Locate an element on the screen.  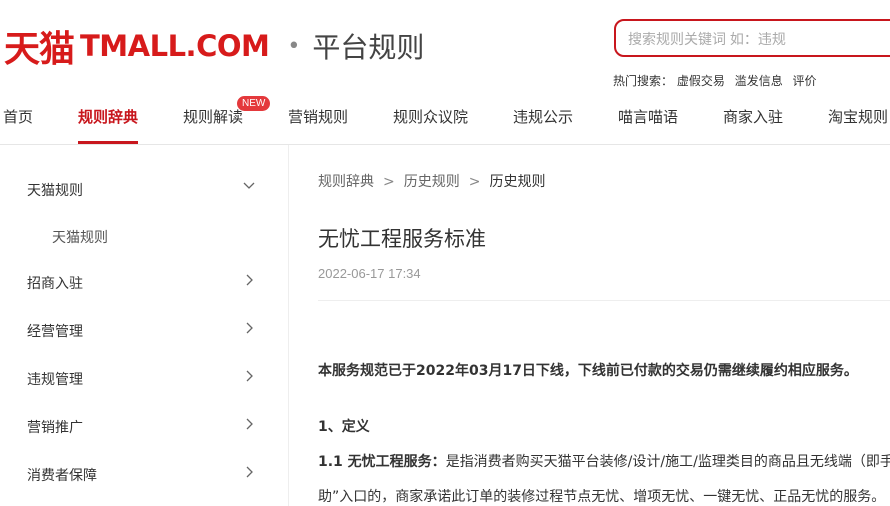
section-heading: 1、定义 is located at coordinates (344, 427).